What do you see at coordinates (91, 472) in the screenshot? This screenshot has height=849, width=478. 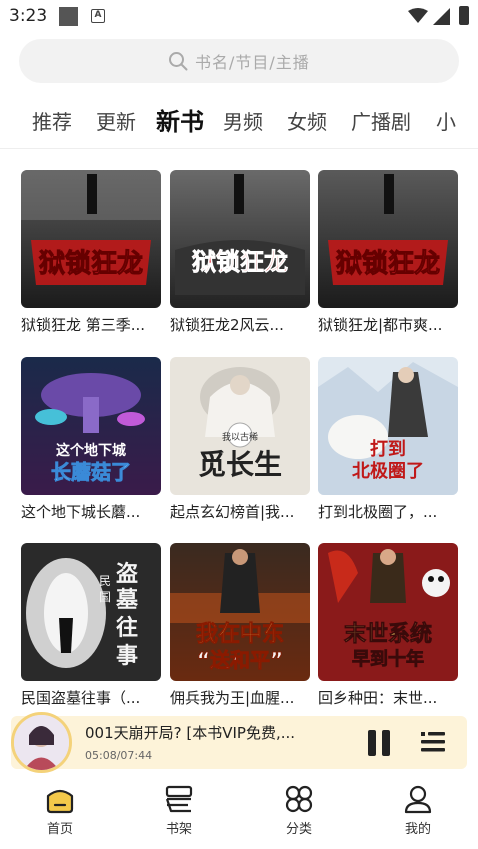 I see `svg-text: 长蘑菇了` at bounding box center [91, 472].